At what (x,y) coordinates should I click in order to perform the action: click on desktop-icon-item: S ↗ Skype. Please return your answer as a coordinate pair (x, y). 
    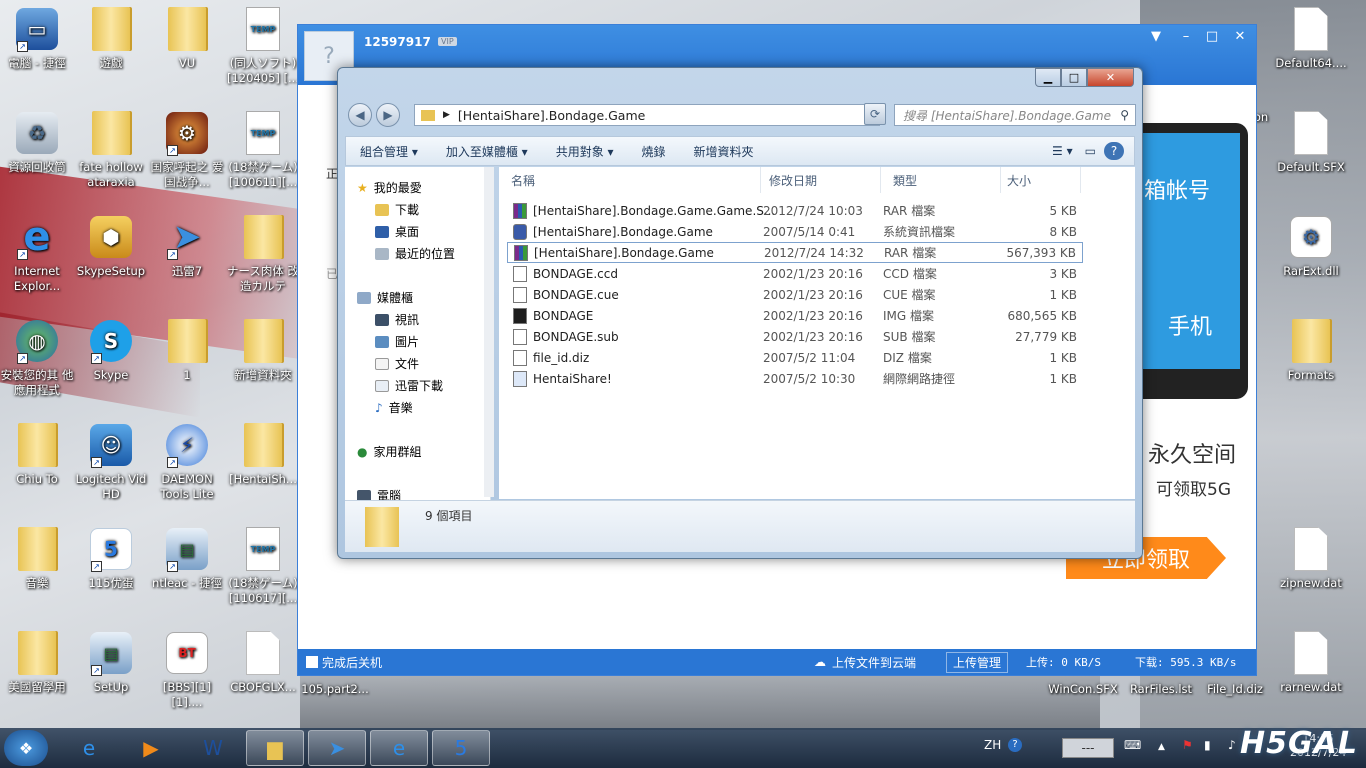
    Looking at the image, I should click on (111, 363).